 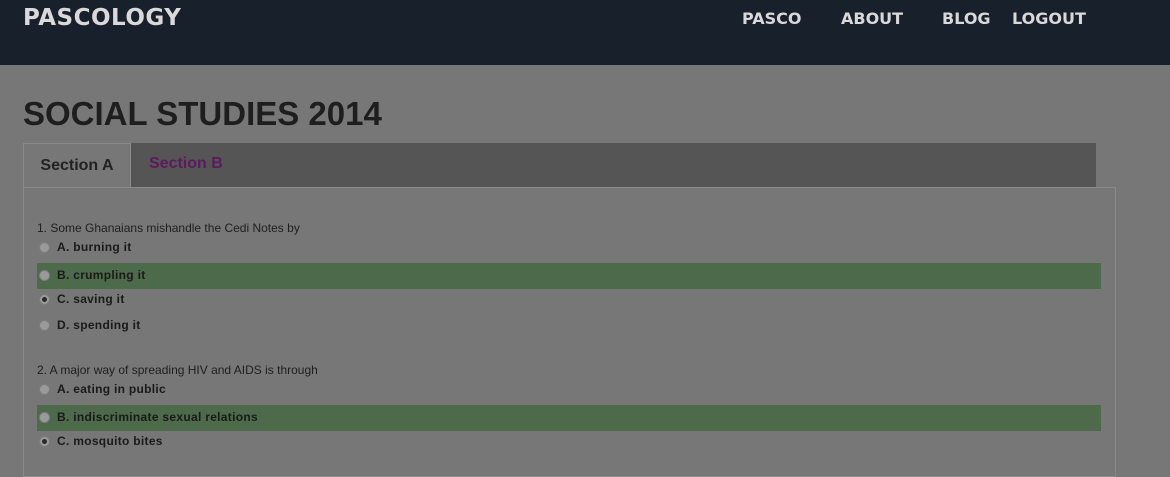 I want to click on option-label: C. mosquito bites, so click(x=110, y=441).